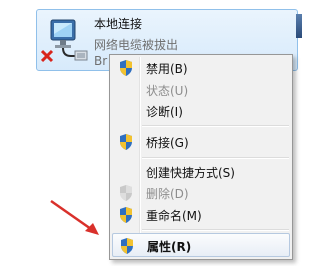 This screenshot has width=320, height=266. What do you see at coordinates (74, 217) in the screenshot?
I see `annotation-arrow-icon` at bounding box center [74, 217].